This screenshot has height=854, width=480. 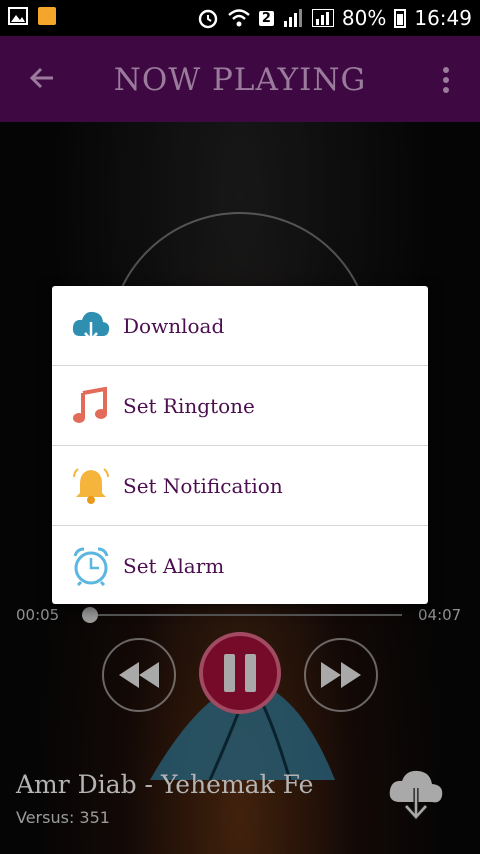 What do you see at coordinates (446, 80) in the screenshot?
I see `more-options-icon` at bounding box center [446, 80].